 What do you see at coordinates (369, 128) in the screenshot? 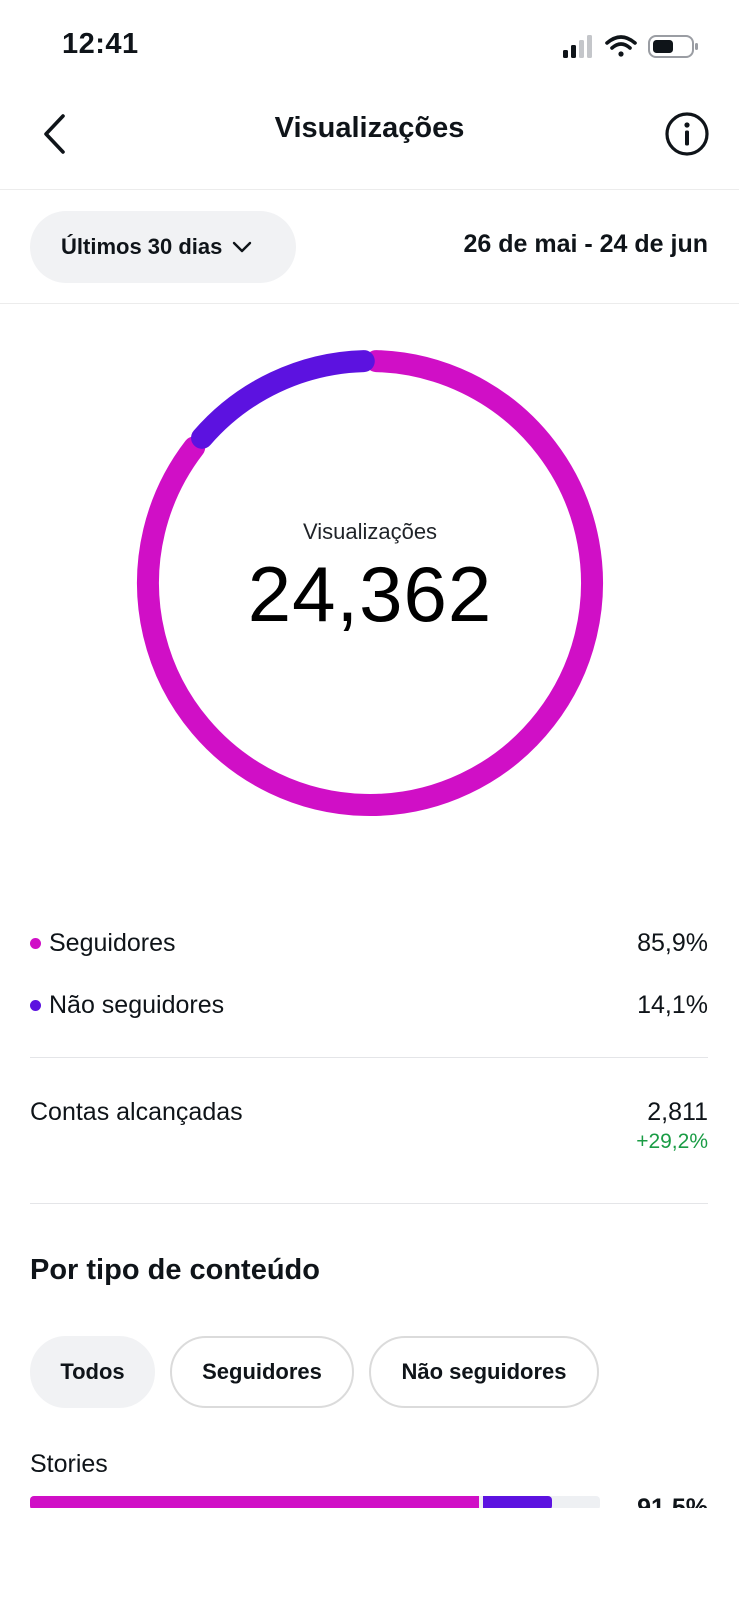
I see `page-title: Visualizações` at bounding box center [369, 128].